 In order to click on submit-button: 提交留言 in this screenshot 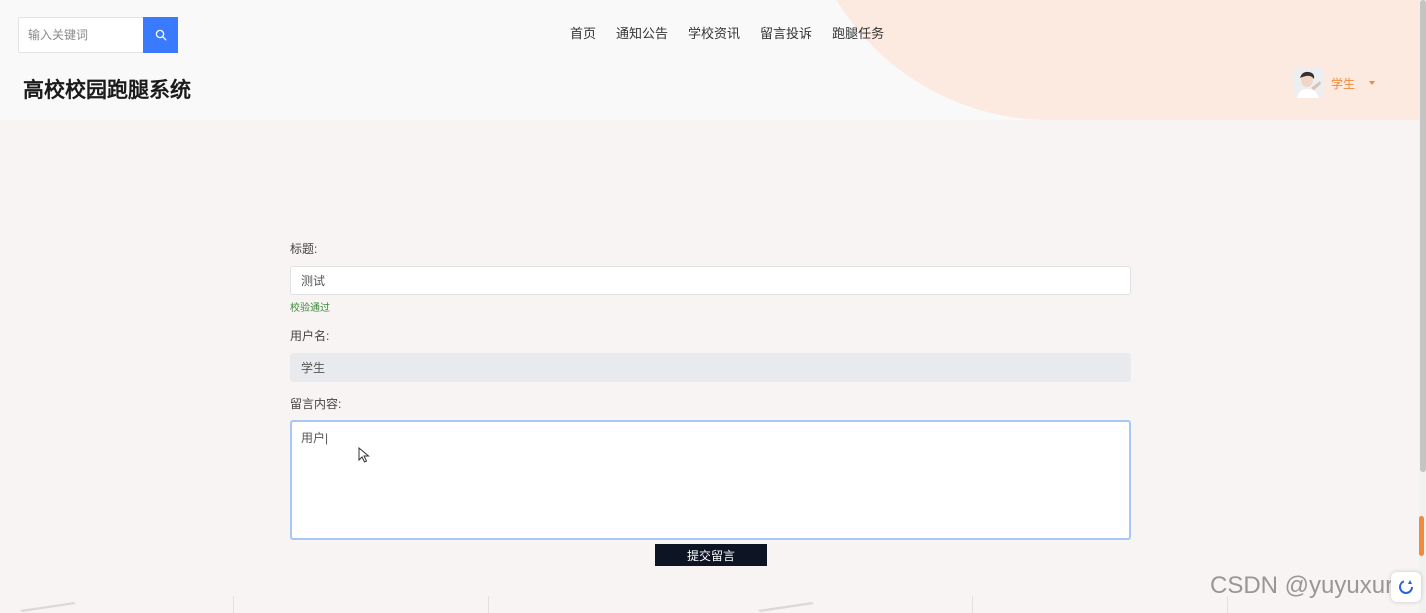, I will do `click(711, 555)`.